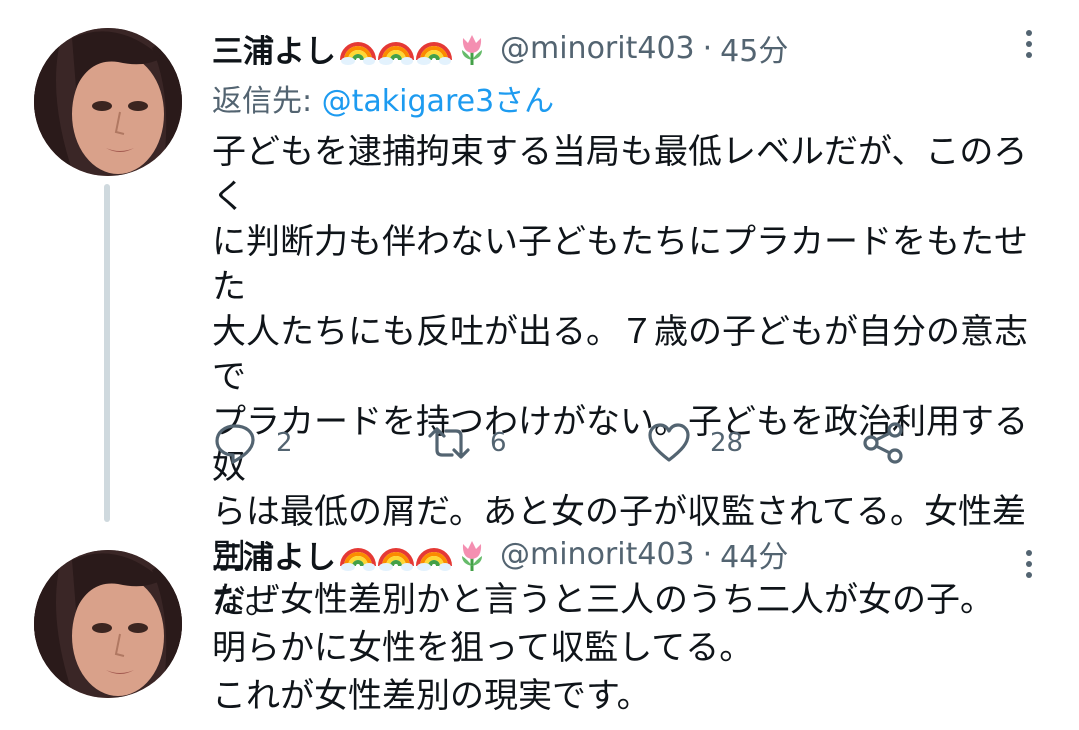  I want to click on retweet-count: 6, so click(498, 443).